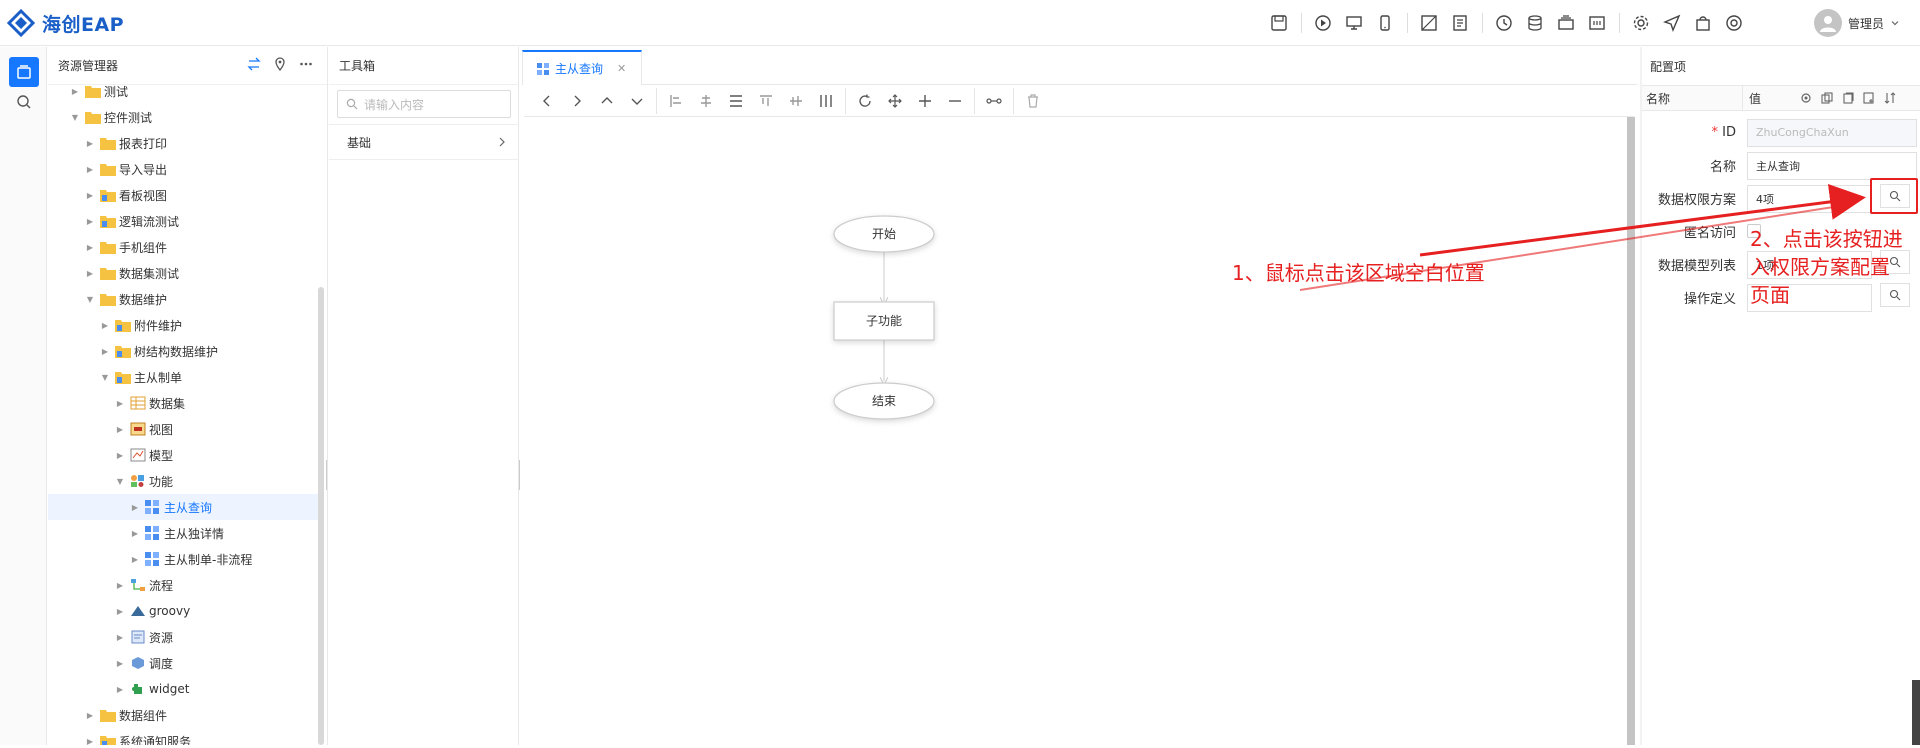 Image resolution: width=1920 pixels, height=748 pixels. I want to click on annotation-arrow, so click(1582, 237).